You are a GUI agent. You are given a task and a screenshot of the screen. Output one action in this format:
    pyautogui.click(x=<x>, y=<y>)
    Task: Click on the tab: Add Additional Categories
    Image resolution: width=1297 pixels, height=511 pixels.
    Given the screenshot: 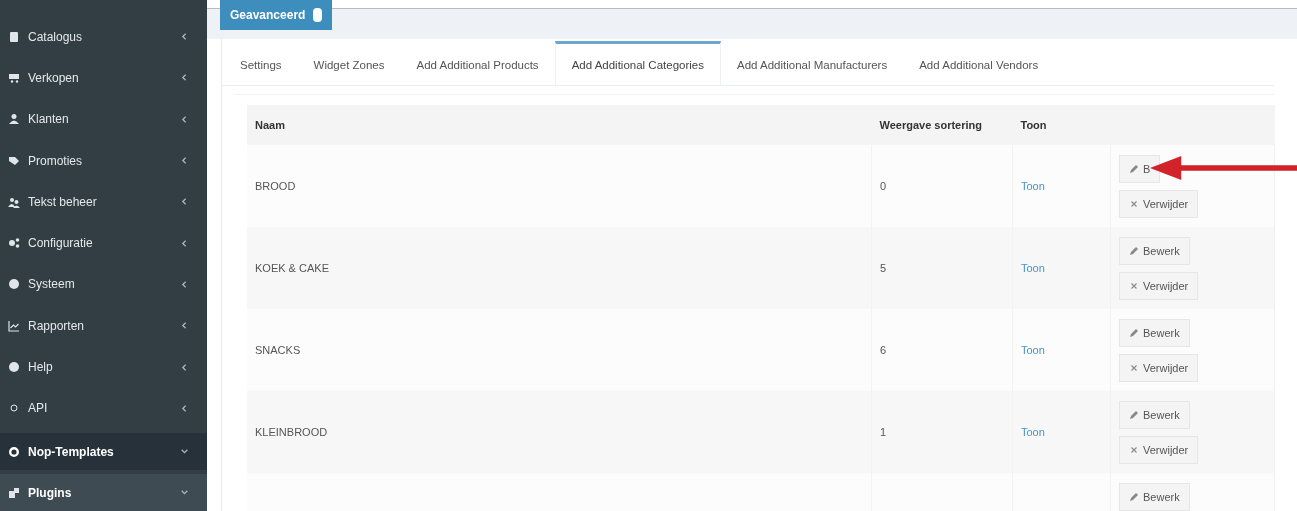 What is the action you would take?
    pyautogui.click(x=637, y=63)
    